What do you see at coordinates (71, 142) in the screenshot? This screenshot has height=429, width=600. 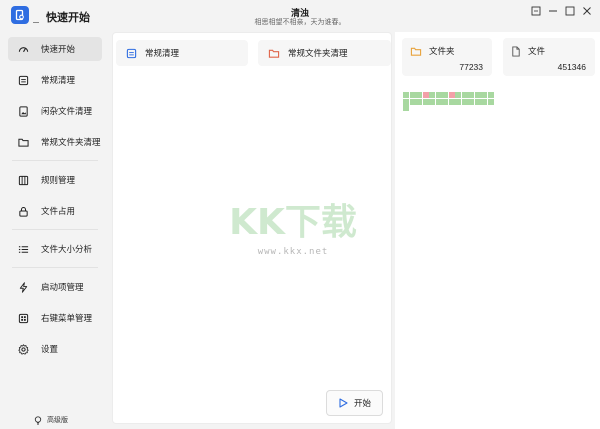 I see `sidebar-item-label: 常规文件夹清理` at bounding box center [71, 142].